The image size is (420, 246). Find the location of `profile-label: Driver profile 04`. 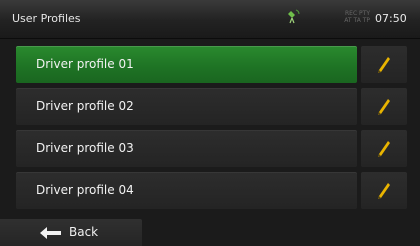

profile-label: Driver profile 04 is located at coordinates (85, 190).